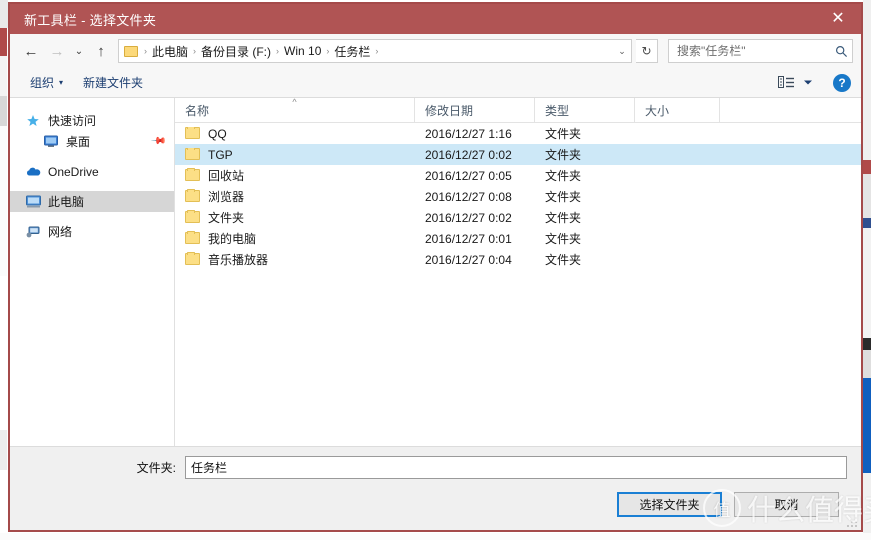 This screenshot has width=871, height=540. What do you see at coordinates (295, 175) in the screenshot?
I see `file-name-cell: 回收站` at bounding box center [295, 175].